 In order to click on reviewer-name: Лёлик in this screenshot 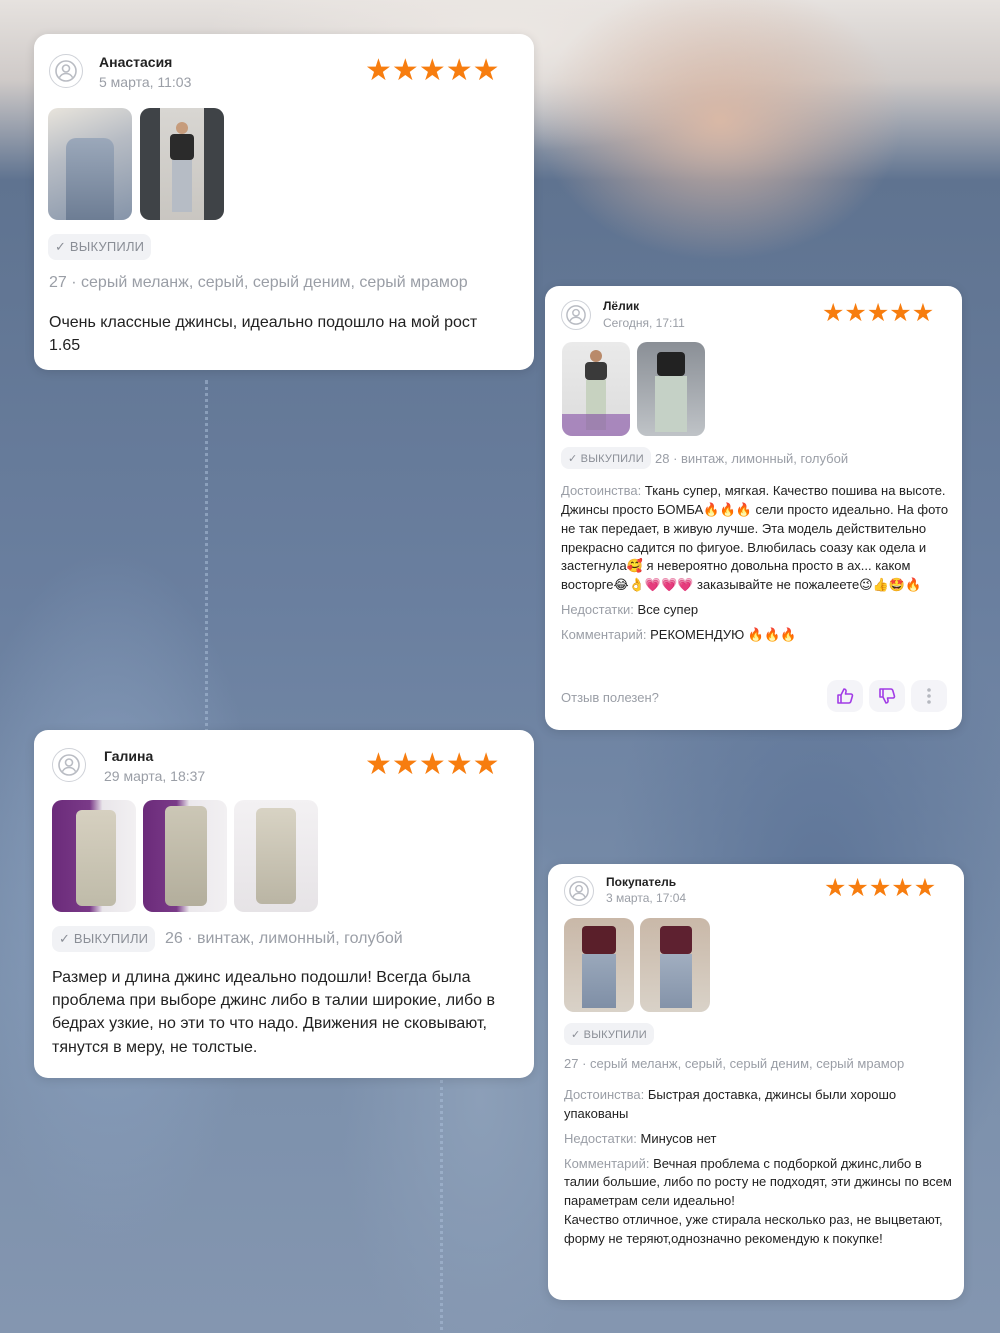, I will do `click(621, 306)`.